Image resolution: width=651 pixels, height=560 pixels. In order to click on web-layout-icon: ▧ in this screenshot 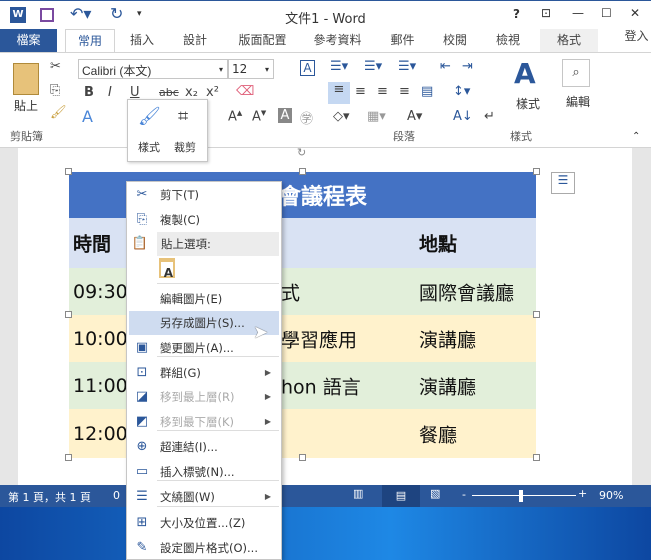, I will do `click(435, 493)`.